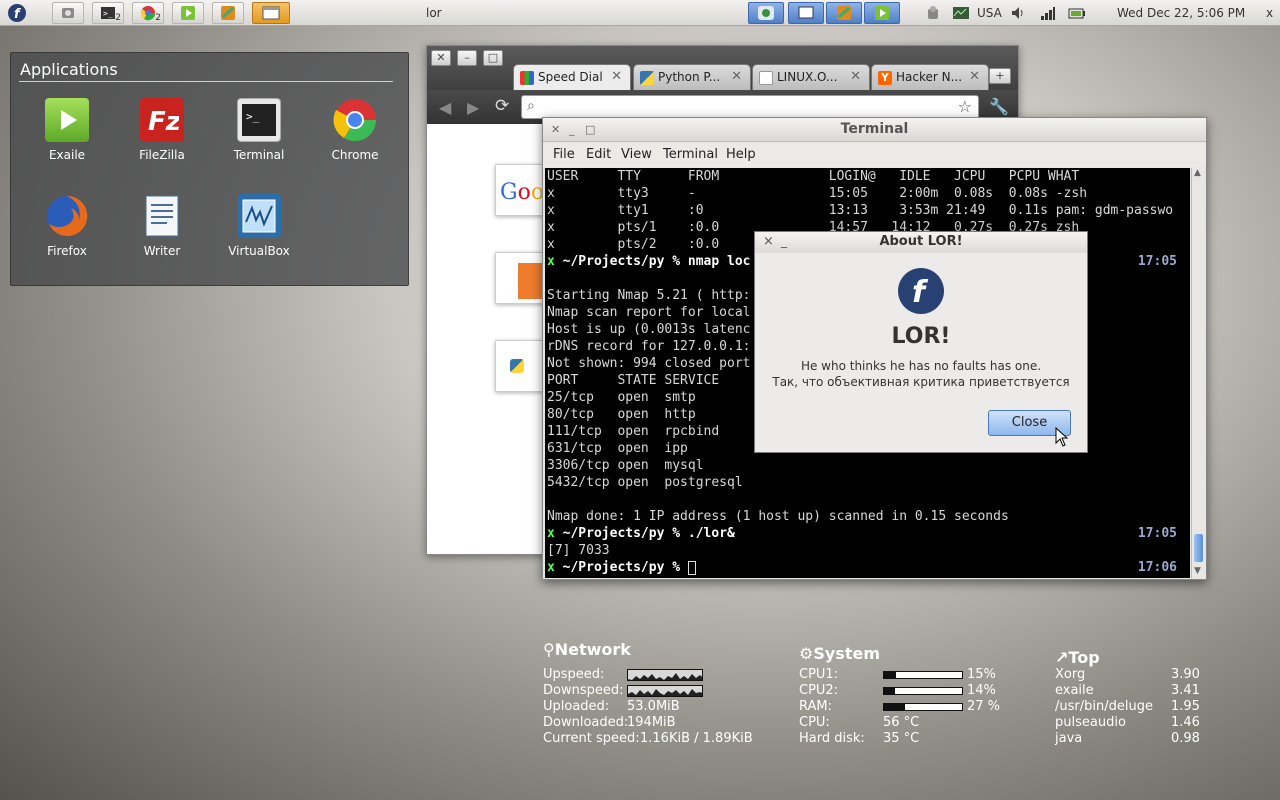 This screenshot has height=800, width=1280. What do you see at coordinates (819, 690) in the screenshot?
I see `cpu2-label: CPU2:` at bounding box center [819, 690].